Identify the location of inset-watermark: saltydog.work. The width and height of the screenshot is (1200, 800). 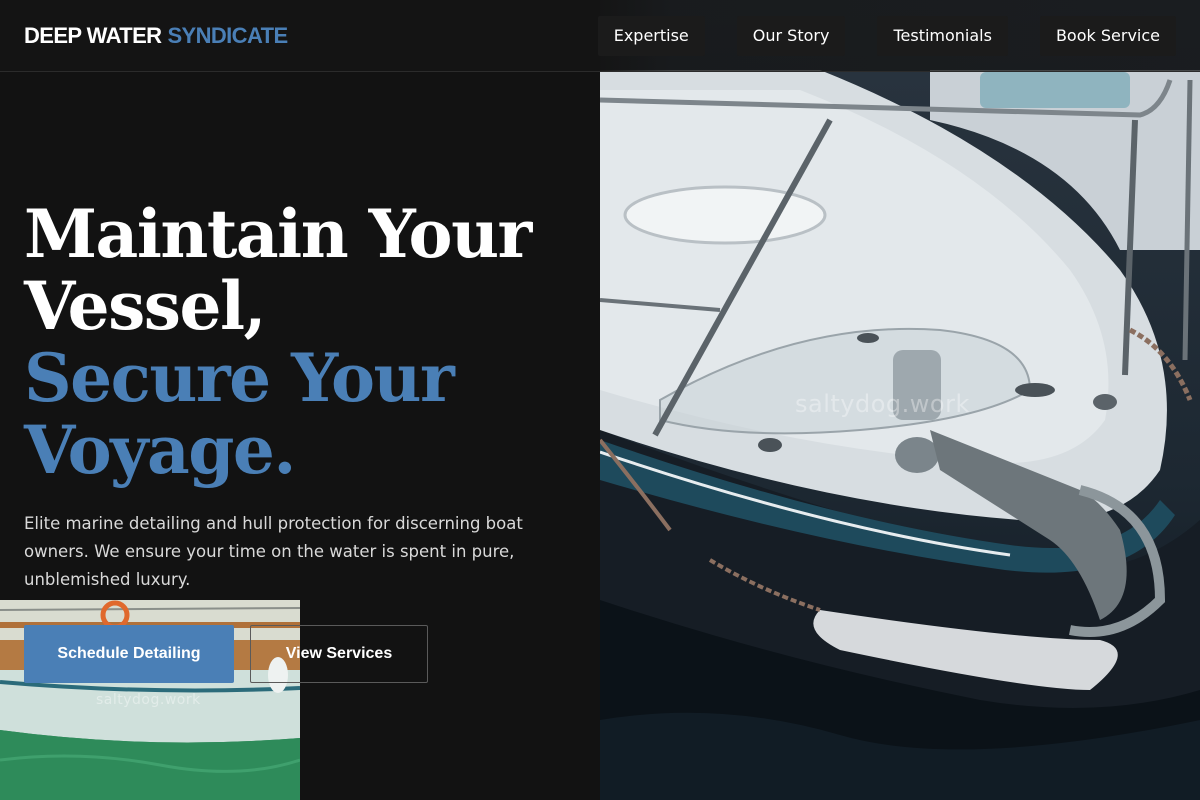
(148, 700).